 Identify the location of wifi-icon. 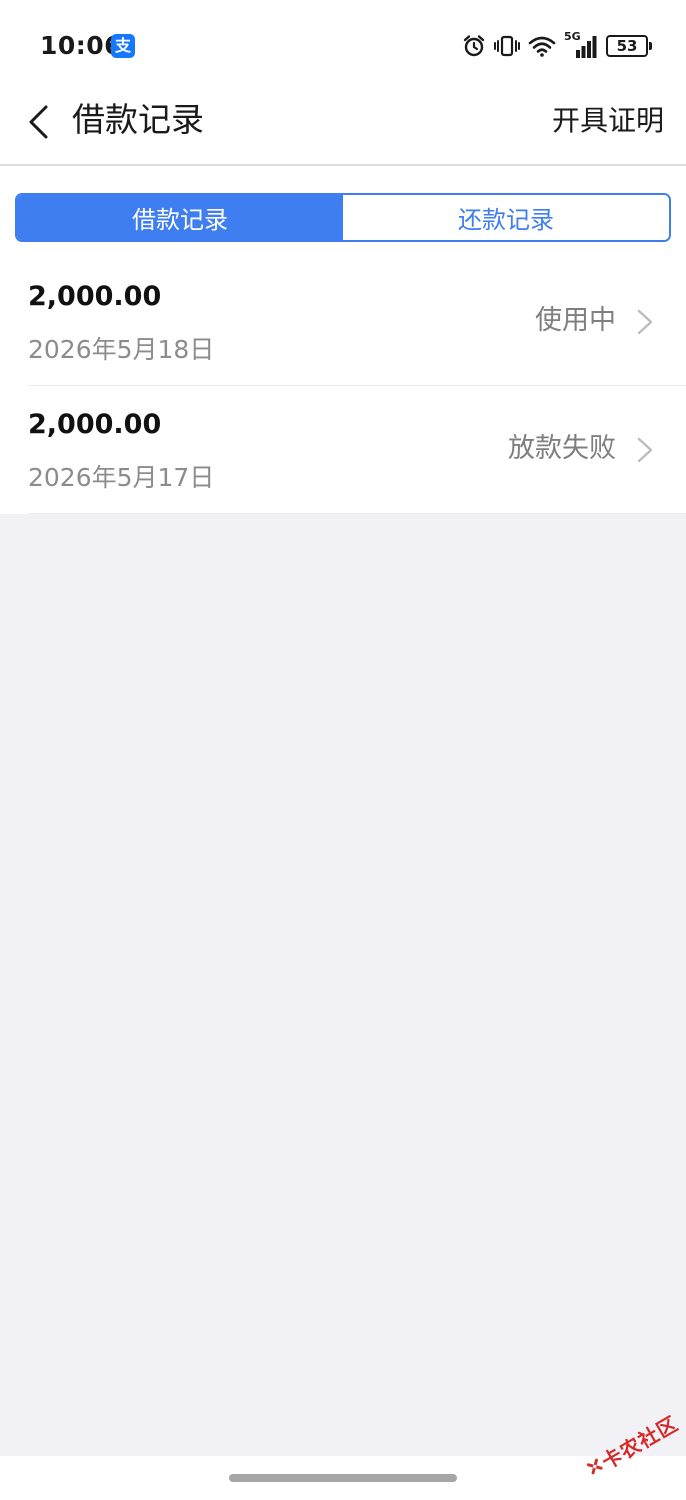
(542, 46).